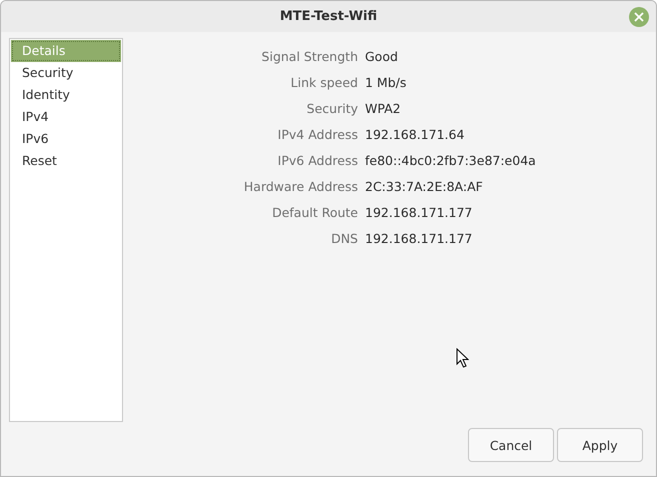  I want to click on detail-label: IPv4 Address, so click(317, 135).